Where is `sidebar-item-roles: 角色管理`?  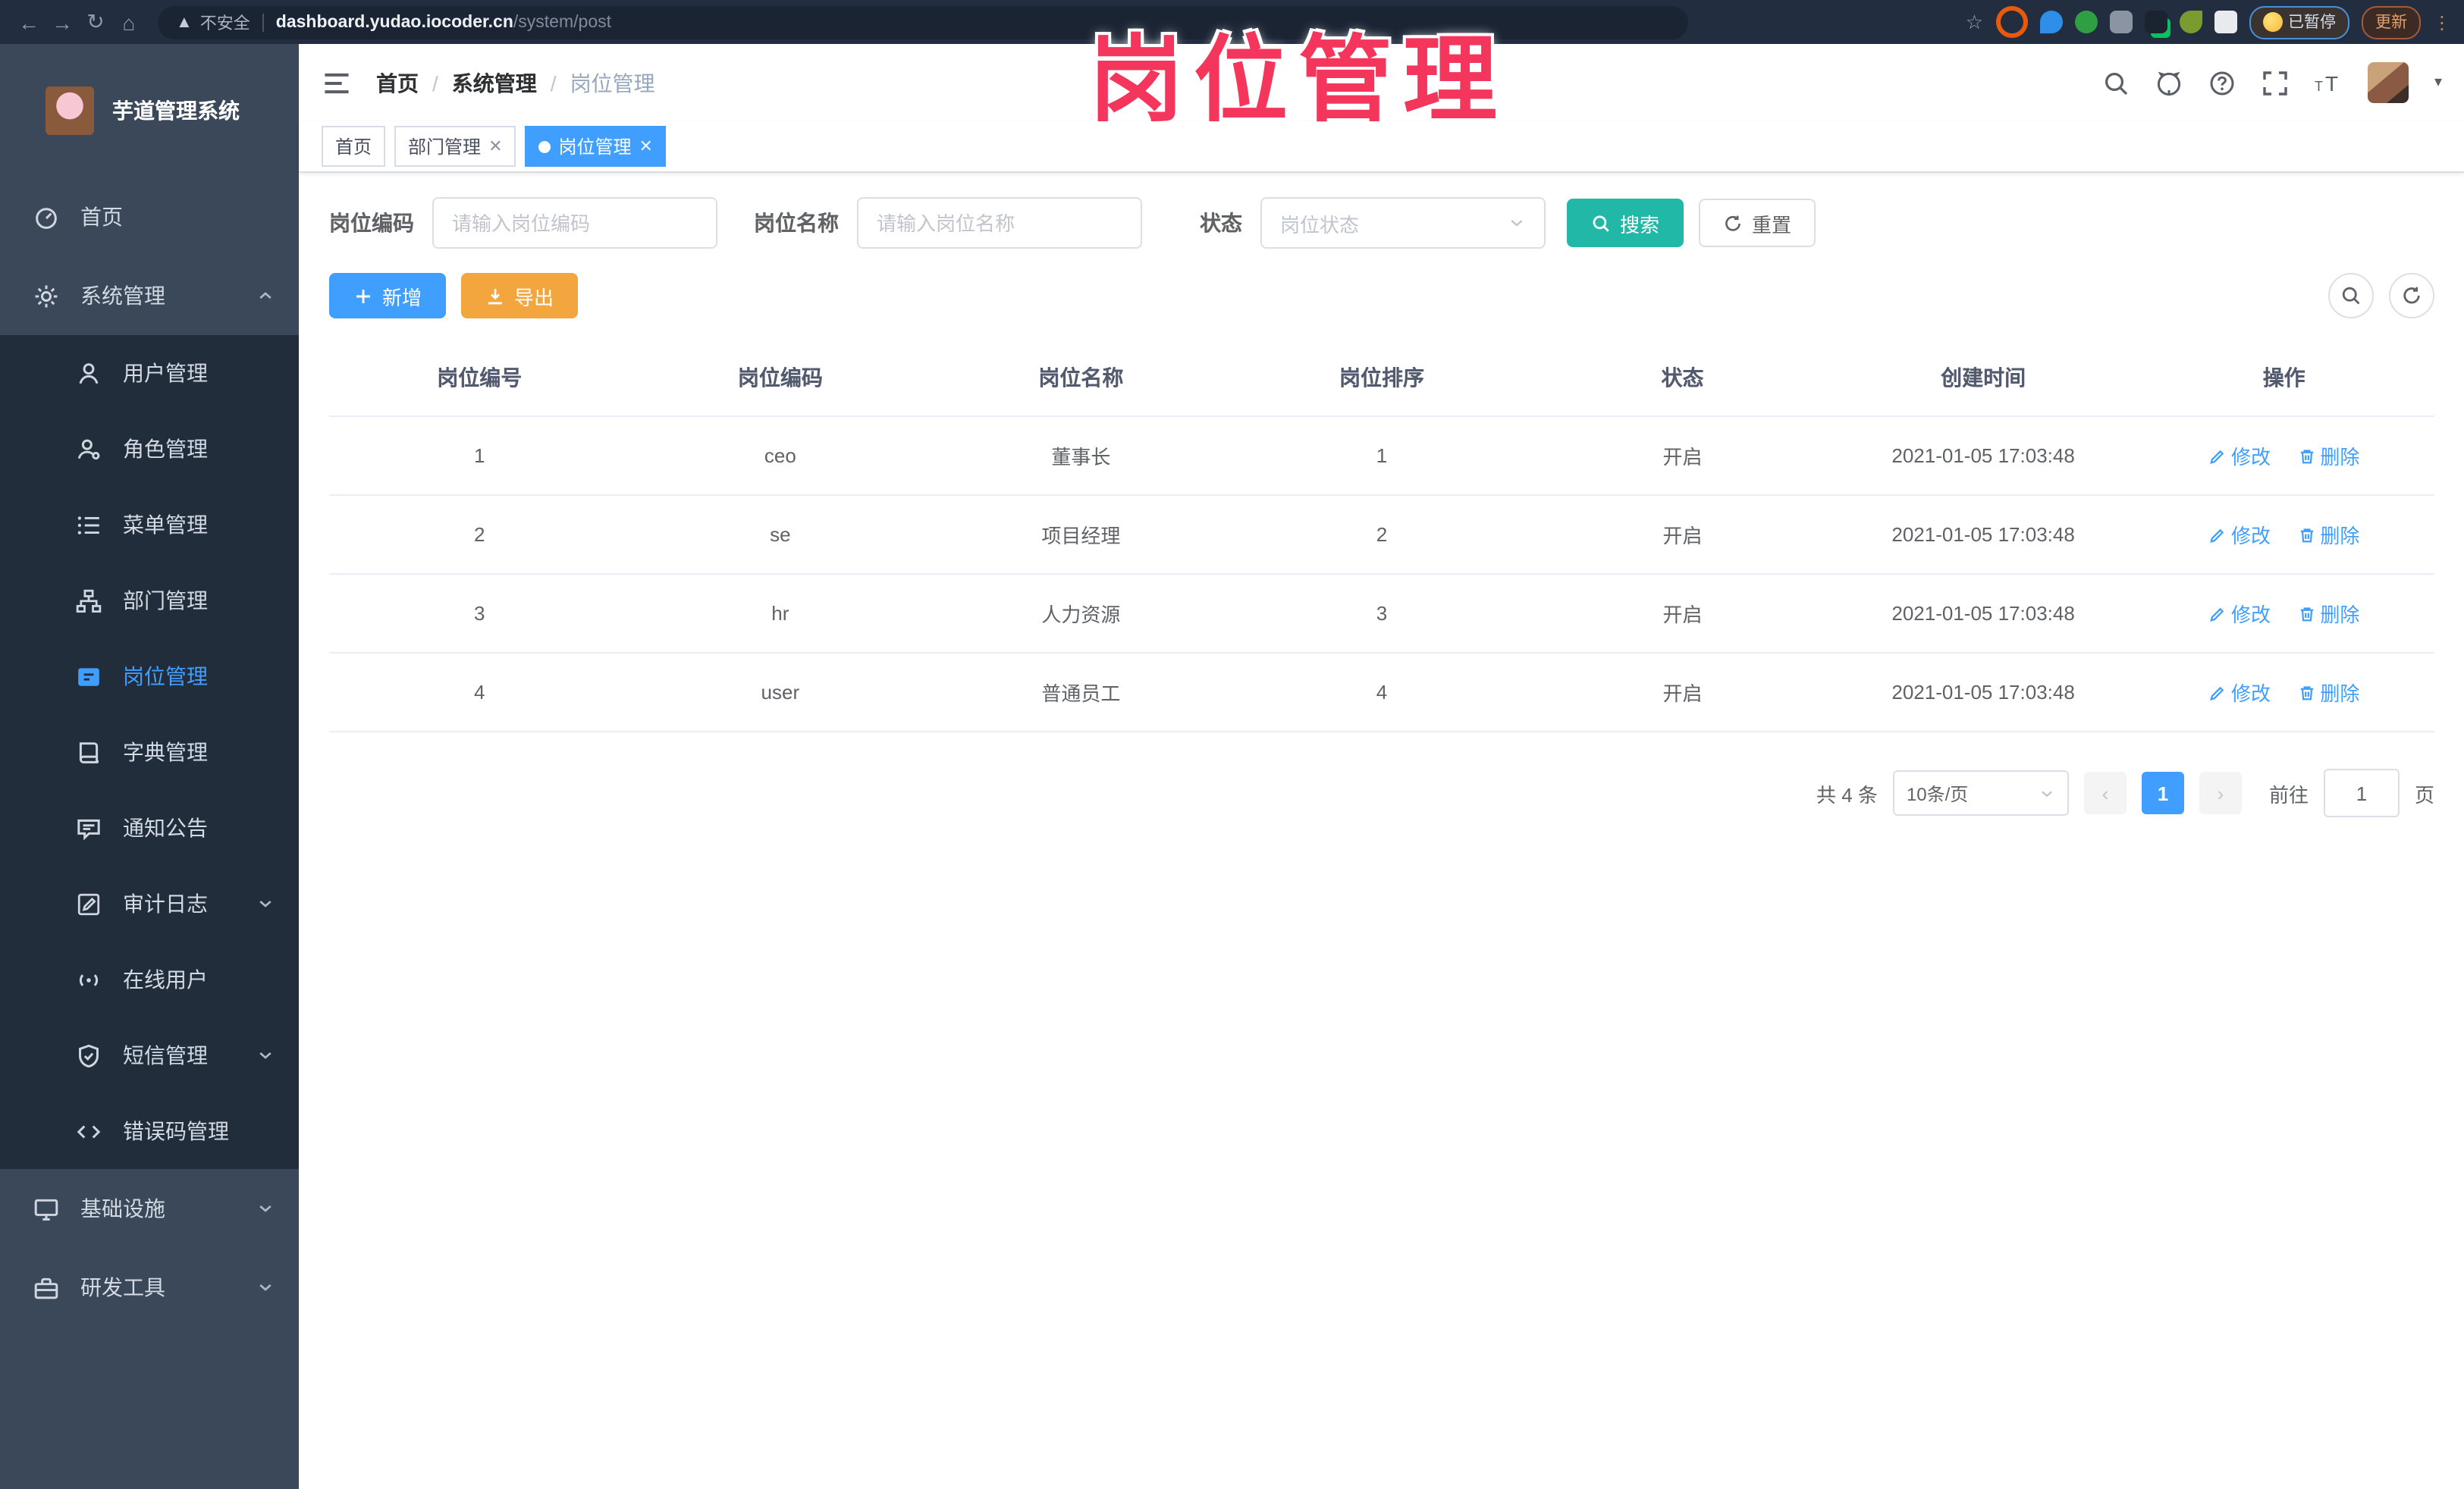 sidebar-item-roles: 角色管理 is located at coordinates (149, 449).